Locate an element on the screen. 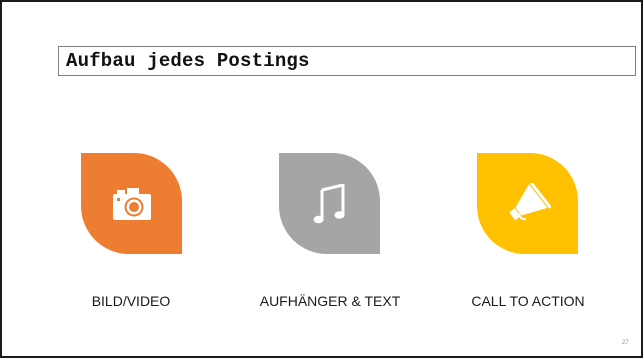  caption-bild-video: BILD/VIDEO is located at coordinates (131, 301).